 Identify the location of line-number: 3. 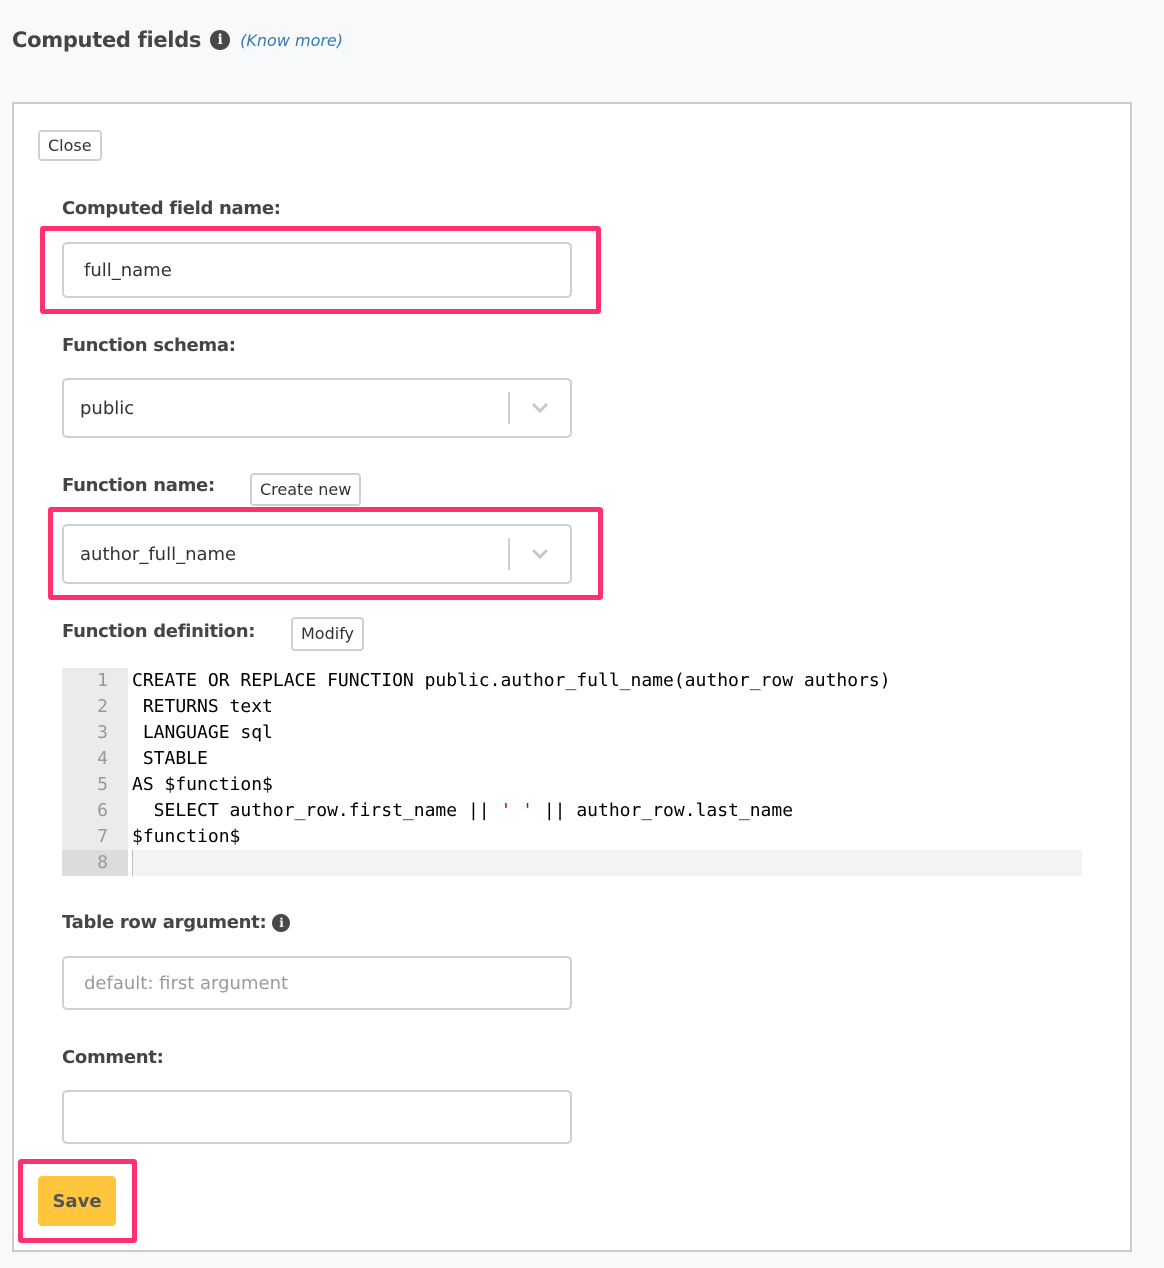
(95, 733).